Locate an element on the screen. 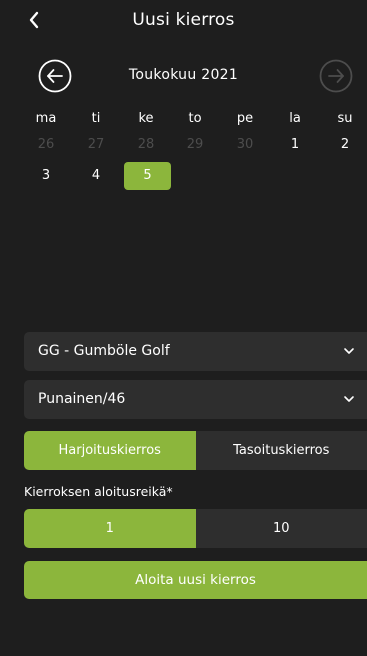 Image resolution: width=367 pixels, height=656 pixels. calendar-day: 2 is located at coordinates (345, 145).